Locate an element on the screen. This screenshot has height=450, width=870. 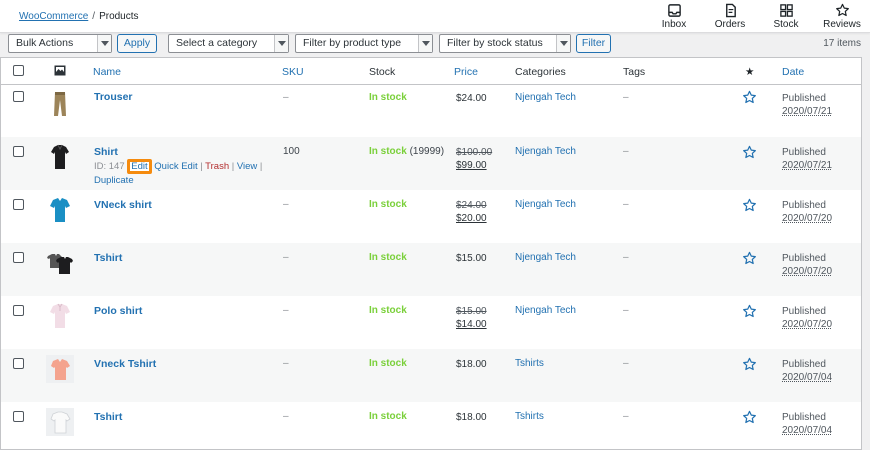
sale-price: $14.00 is located at coordinates (471, 324).